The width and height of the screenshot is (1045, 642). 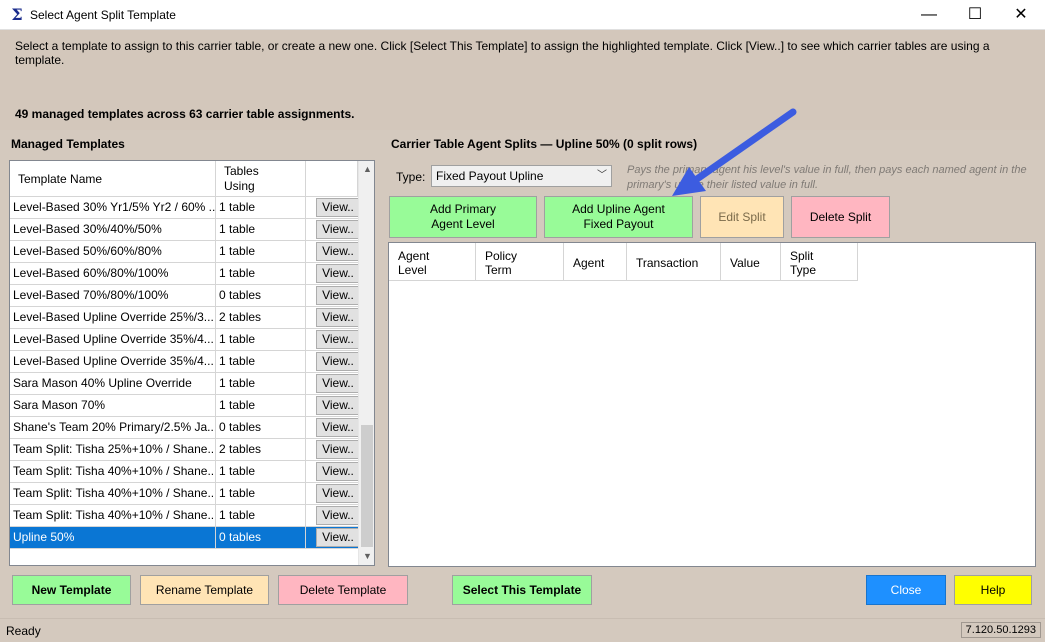 What do you see at coordinates (113, 406) in the screenshot?
I see `template-name-cell: Sara Mason 70%` at bounding box center [113, 406].